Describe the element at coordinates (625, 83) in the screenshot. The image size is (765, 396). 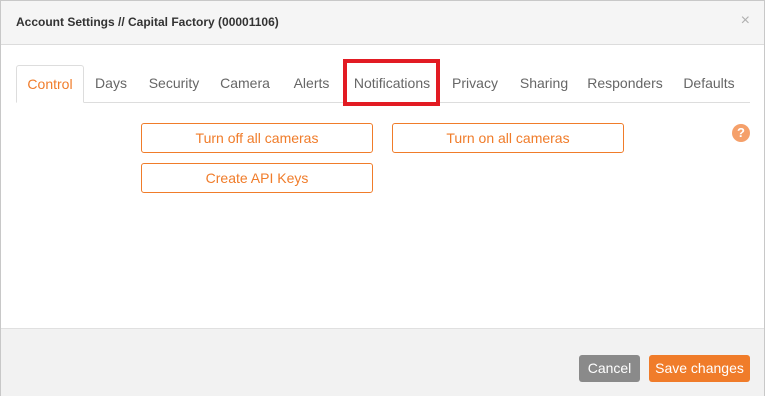
I see `tab-responders: Responders` at that location.